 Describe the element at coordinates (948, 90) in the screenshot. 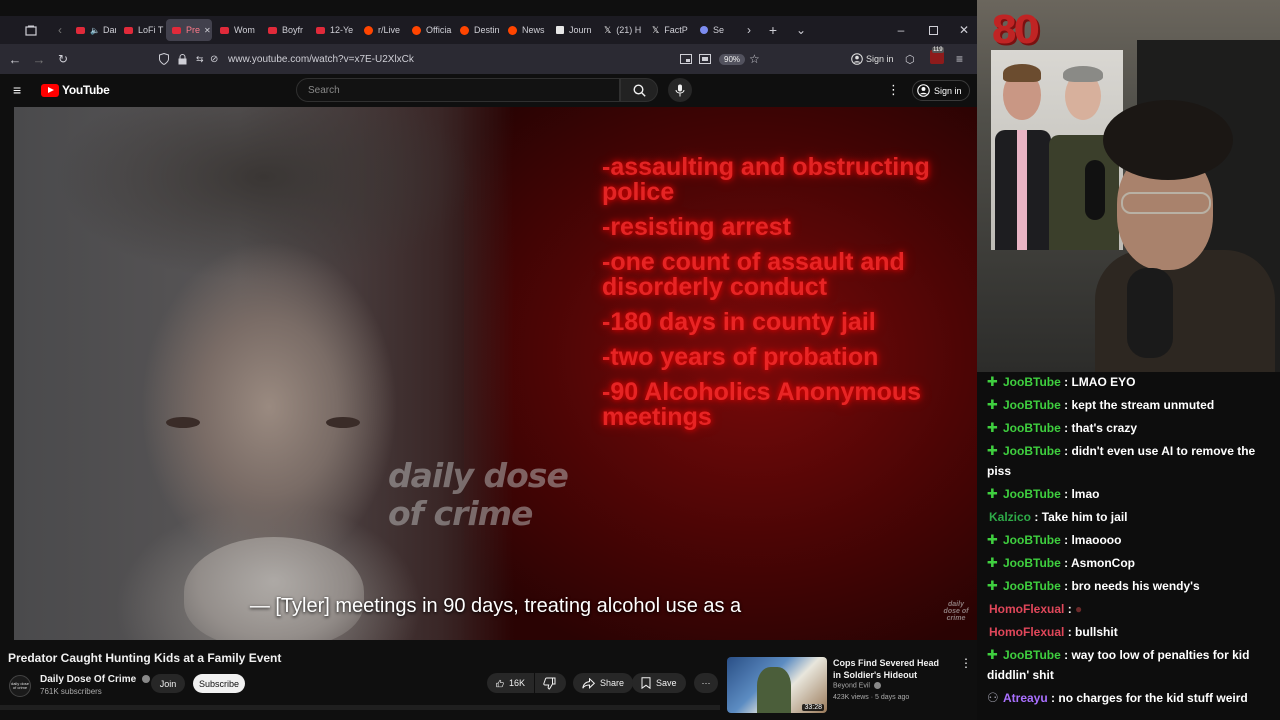

I see `youtube-sign-in-label: Sign in` at that location.